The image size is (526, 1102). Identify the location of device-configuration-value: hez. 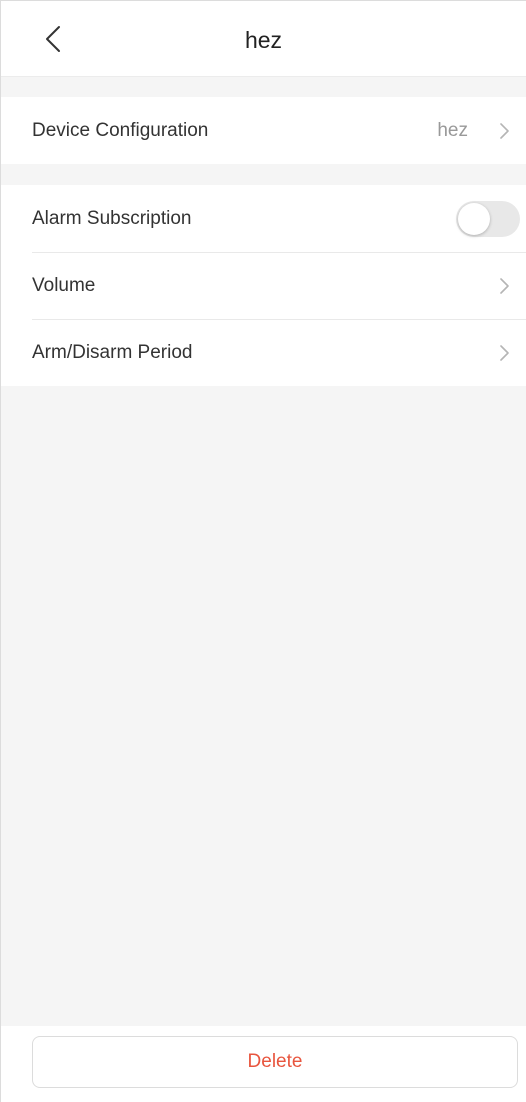
(452, 130).